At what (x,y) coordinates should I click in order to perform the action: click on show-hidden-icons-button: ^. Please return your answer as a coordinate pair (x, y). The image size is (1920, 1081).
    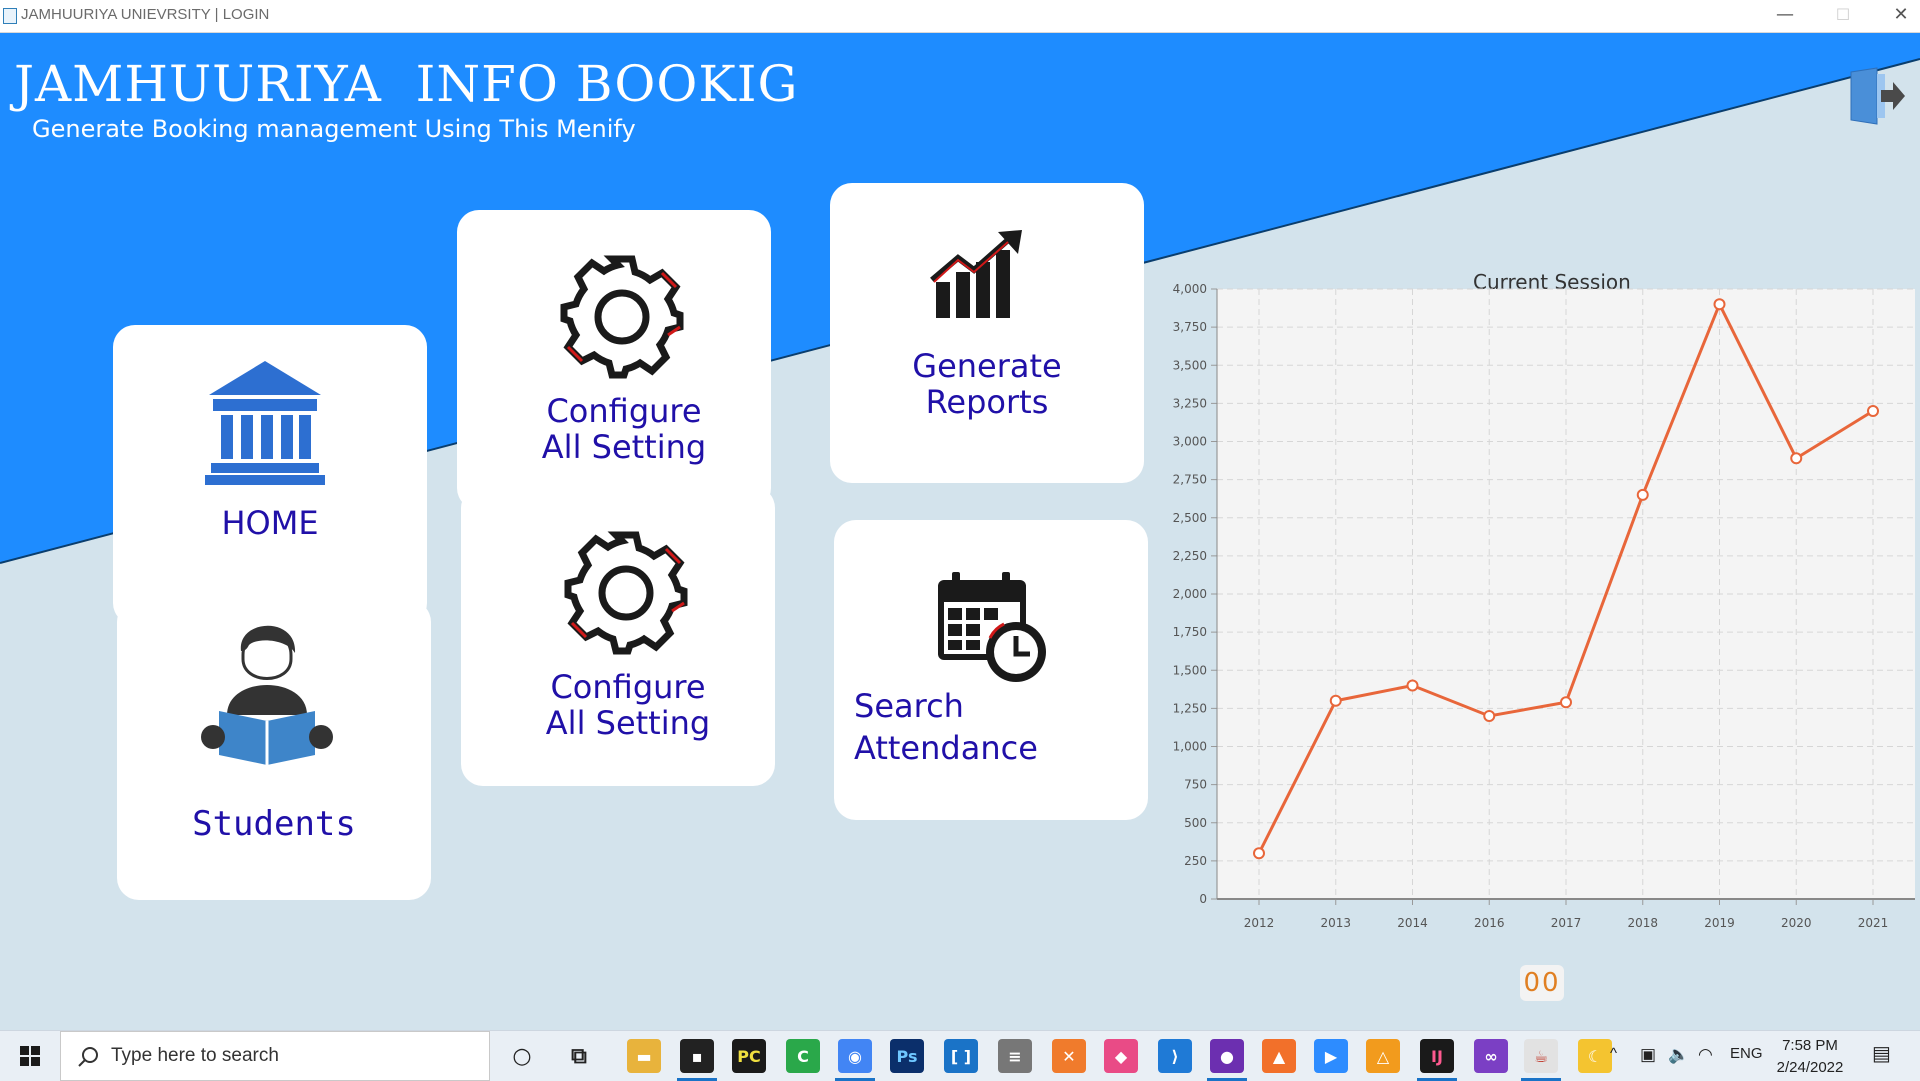
    Looking at the image, I should click on (1613, 1053).